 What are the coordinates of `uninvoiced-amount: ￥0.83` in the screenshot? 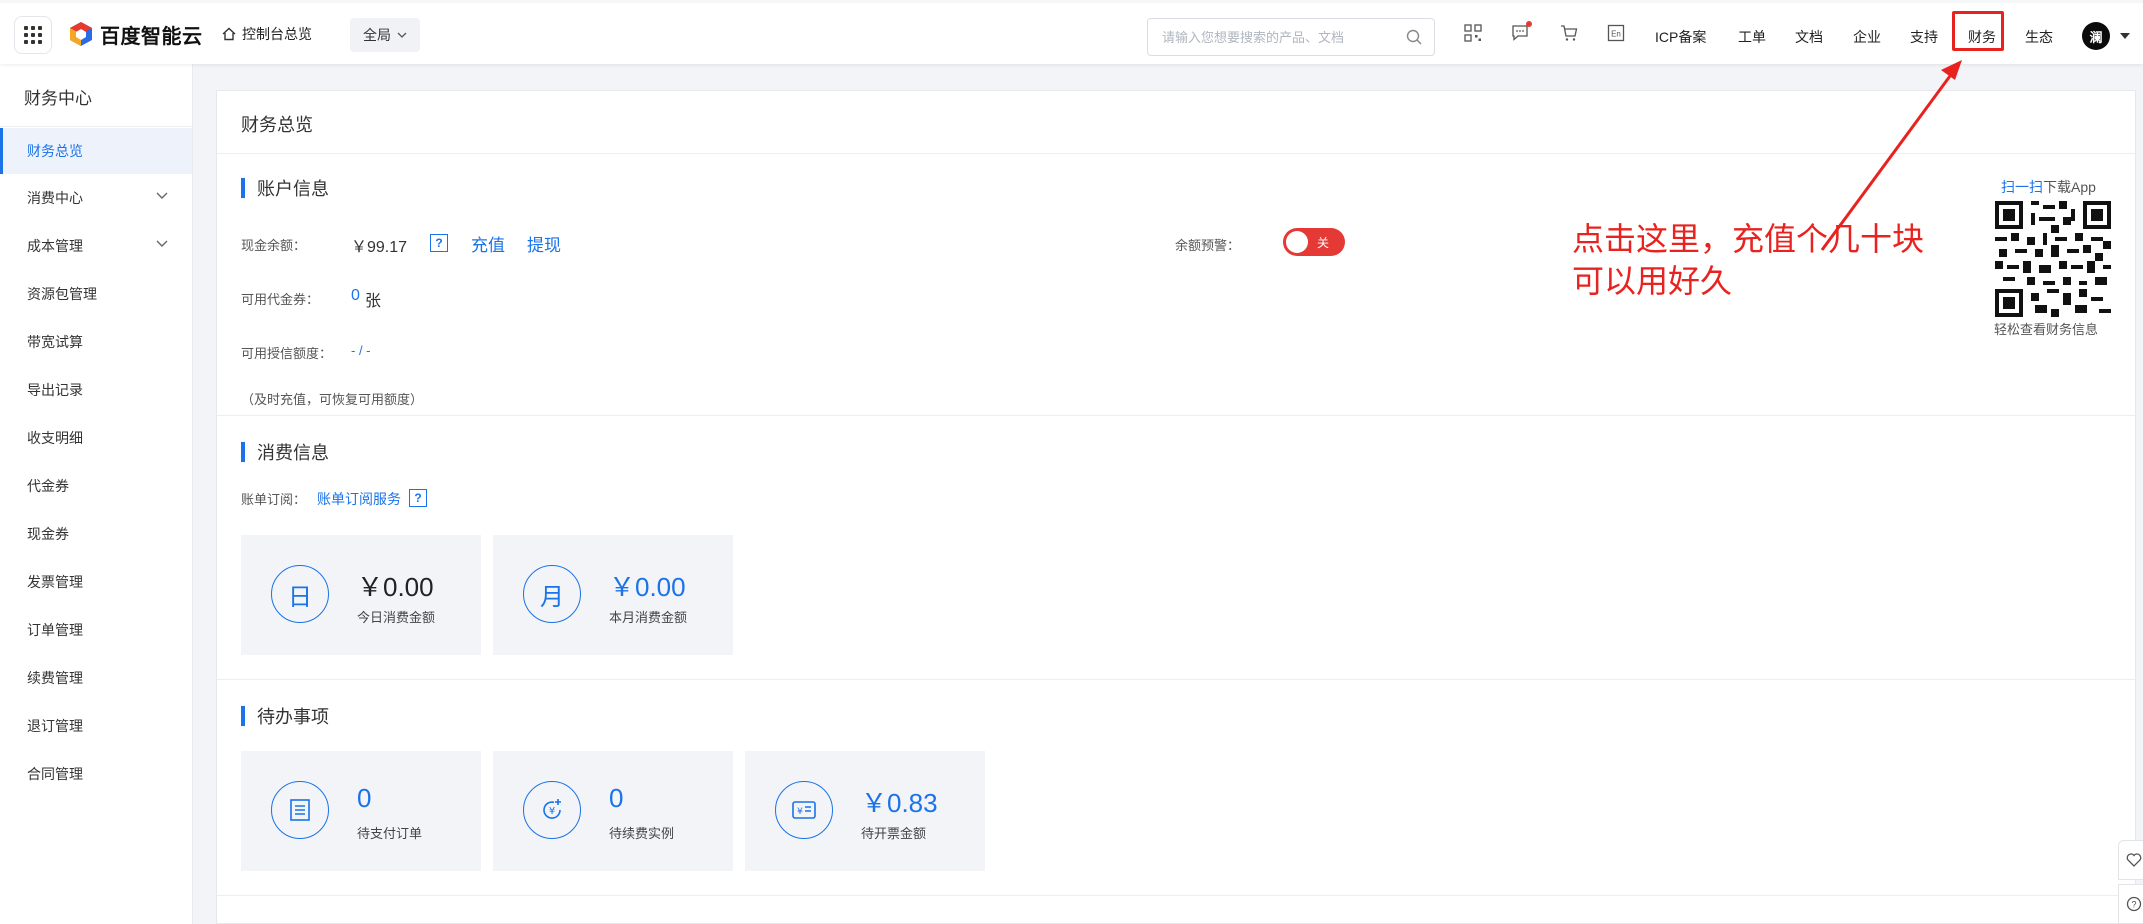 It's located at (899, 803).